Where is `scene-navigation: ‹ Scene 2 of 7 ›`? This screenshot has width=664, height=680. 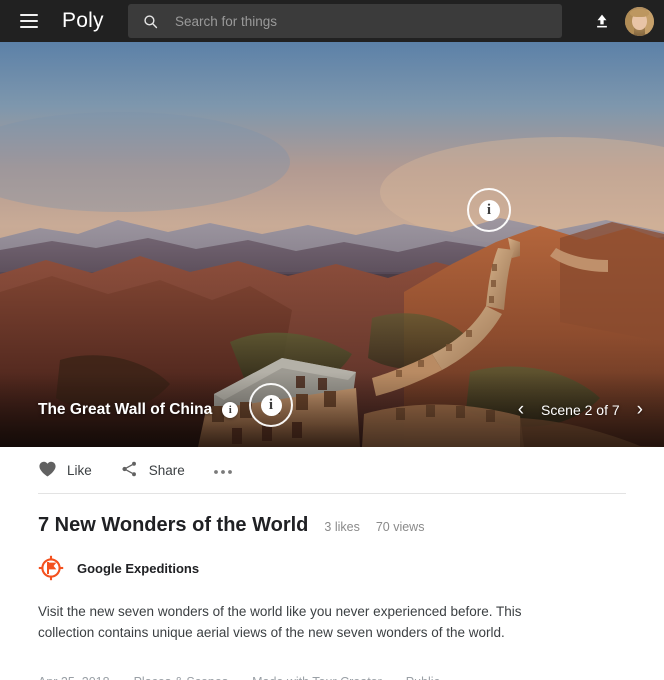
scene-navigation: ‹ Scene 2 of 7 › is located at coordinates (580, 409).